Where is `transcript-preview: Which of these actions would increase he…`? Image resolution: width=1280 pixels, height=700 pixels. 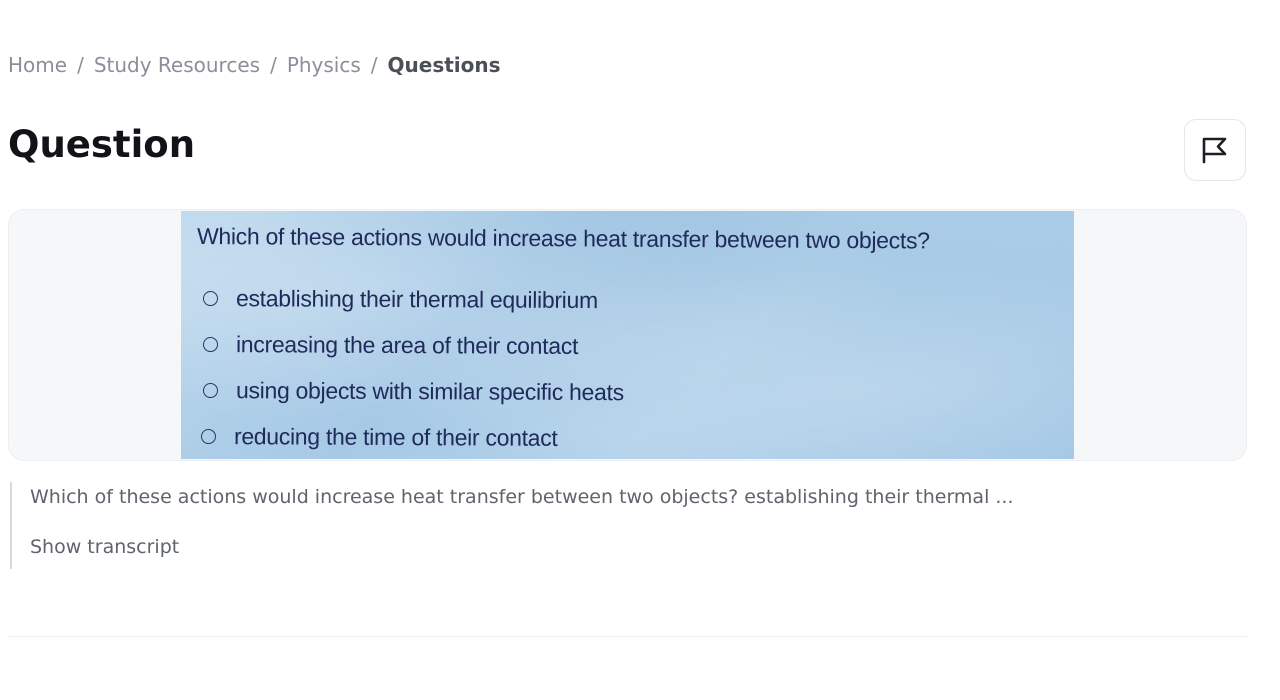 transcript-preview: Which of these actions would increase he… is located at coordinates (522, 497).